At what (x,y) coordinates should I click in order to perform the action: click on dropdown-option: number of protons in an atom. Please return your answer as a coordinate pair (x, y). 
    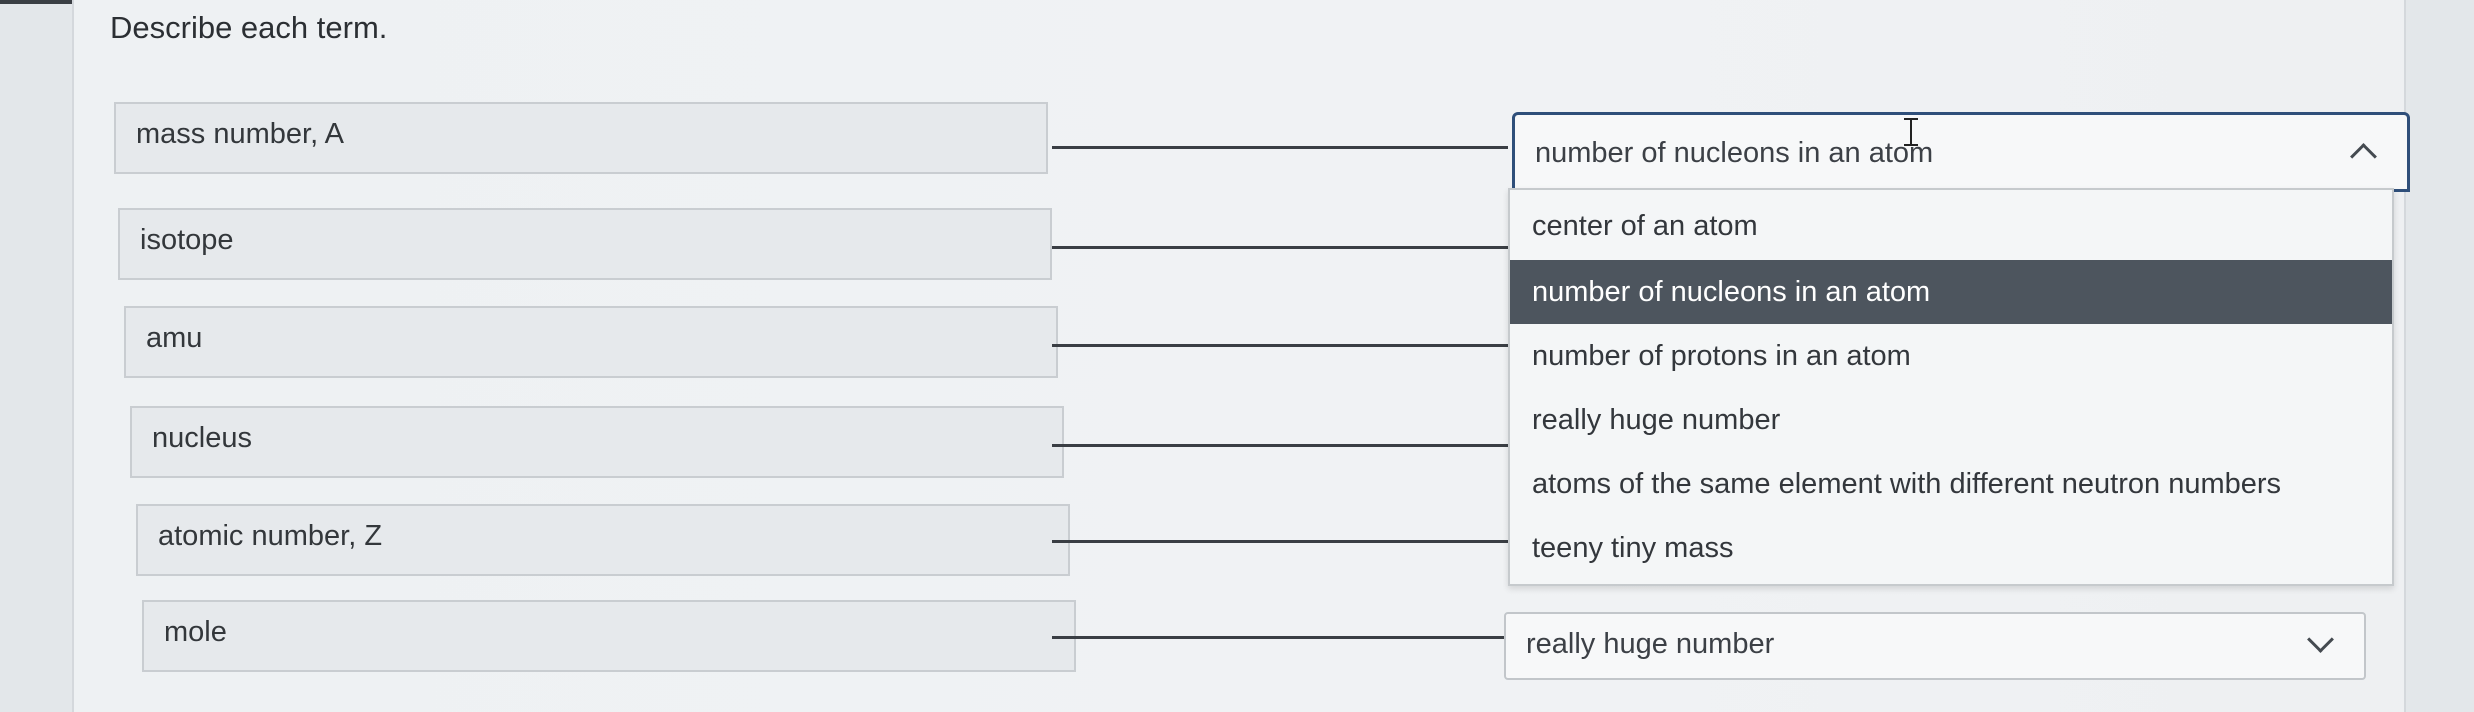
    Looking at the image, I should click on (1951, 356).